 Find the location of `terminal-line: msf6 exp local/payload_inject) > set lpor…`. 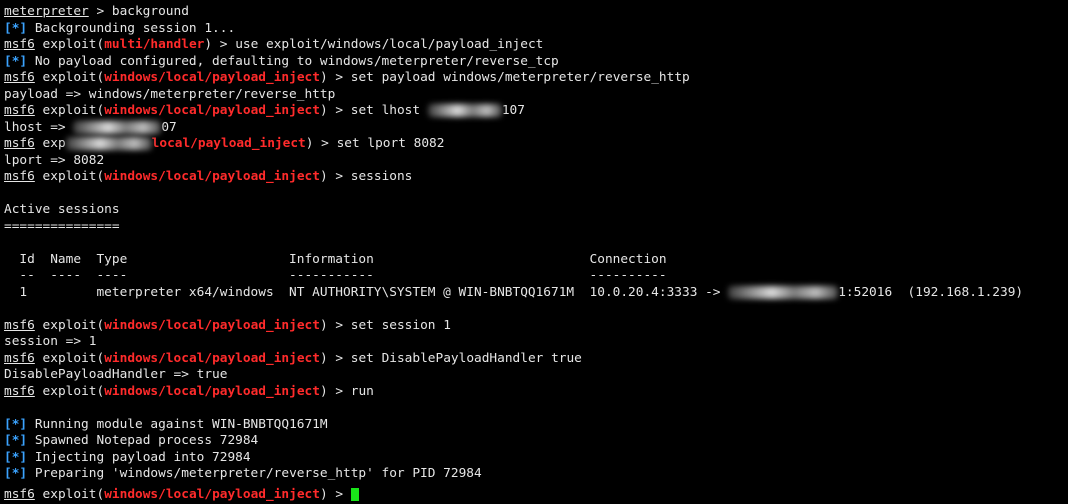

terminal-line: msf6 exp local/payload_inject) > set lpor… is located at coordinates (536, 144).